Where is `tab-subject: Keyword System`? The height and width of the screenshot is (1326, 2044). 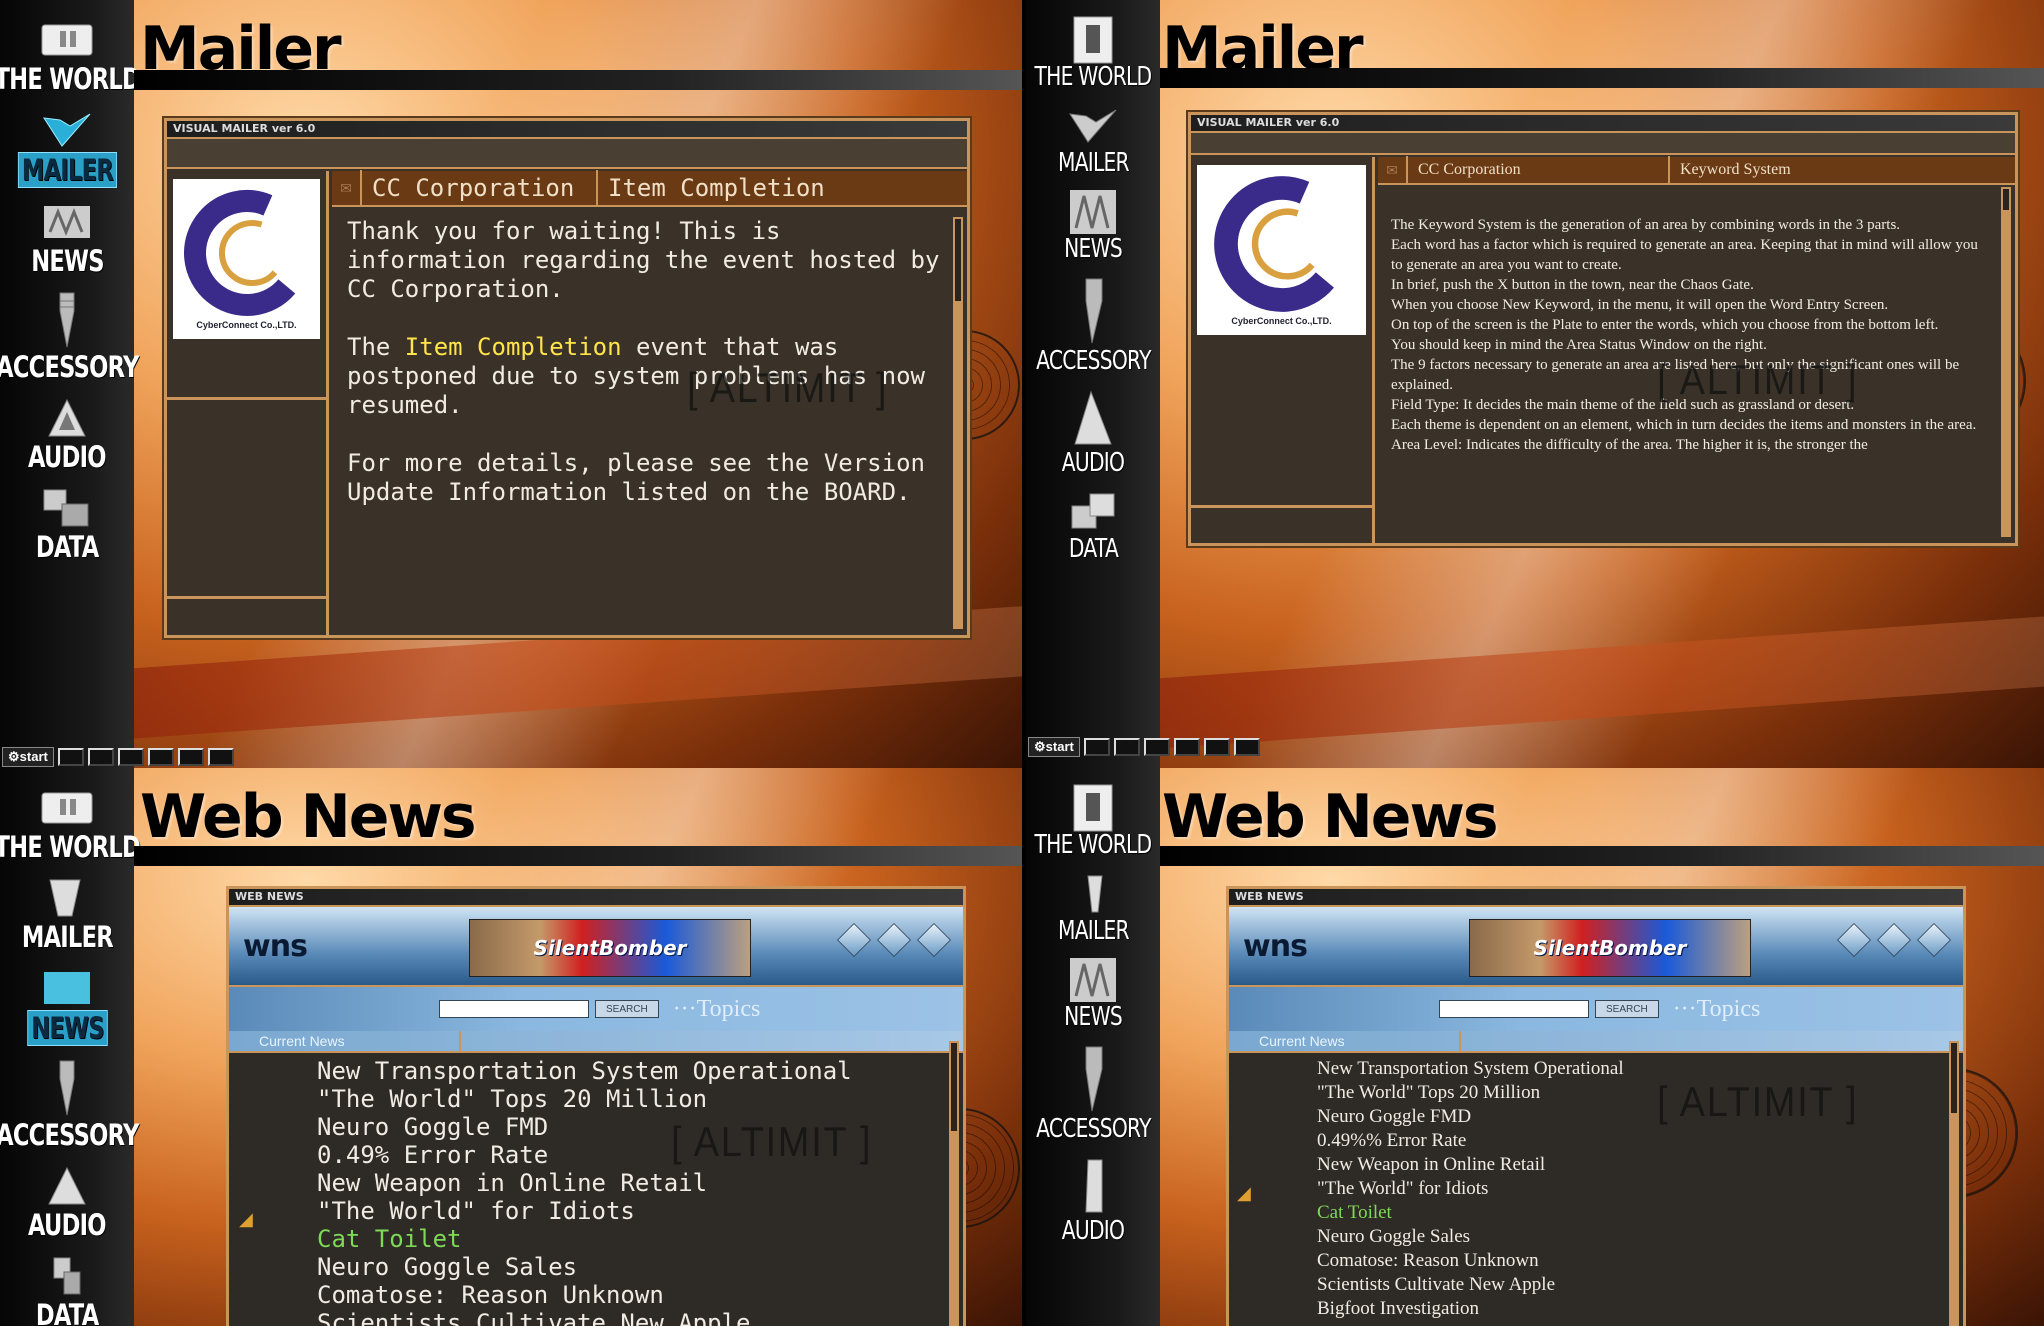
tab-subject: Keyword System is located at coordinates (1842, 170).